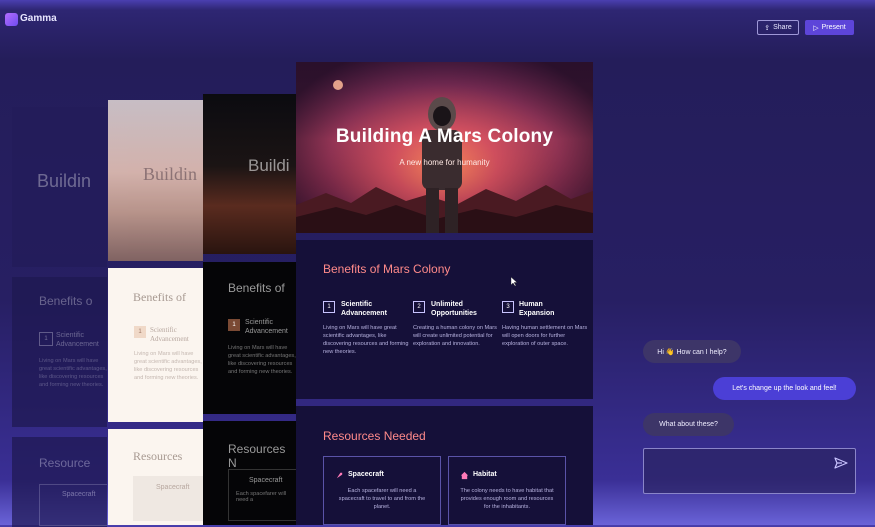  I want to click on top-bar, so click(437, 26).